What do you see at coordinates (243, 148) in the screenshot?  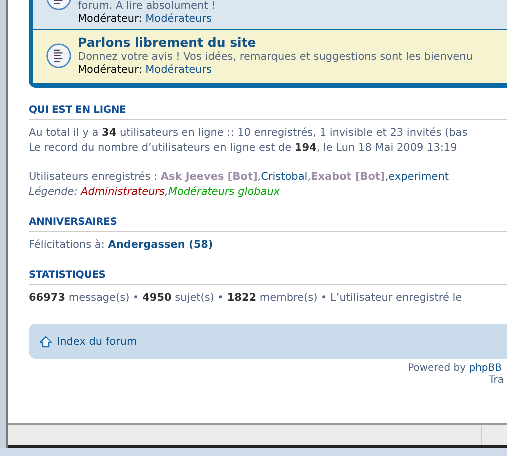 I see `online-stats-text: Le record du nombre d’utilisateurs en ligne est de 194, le Lun 18 Mai 2009 13:19` at bounding box center [243, 148].